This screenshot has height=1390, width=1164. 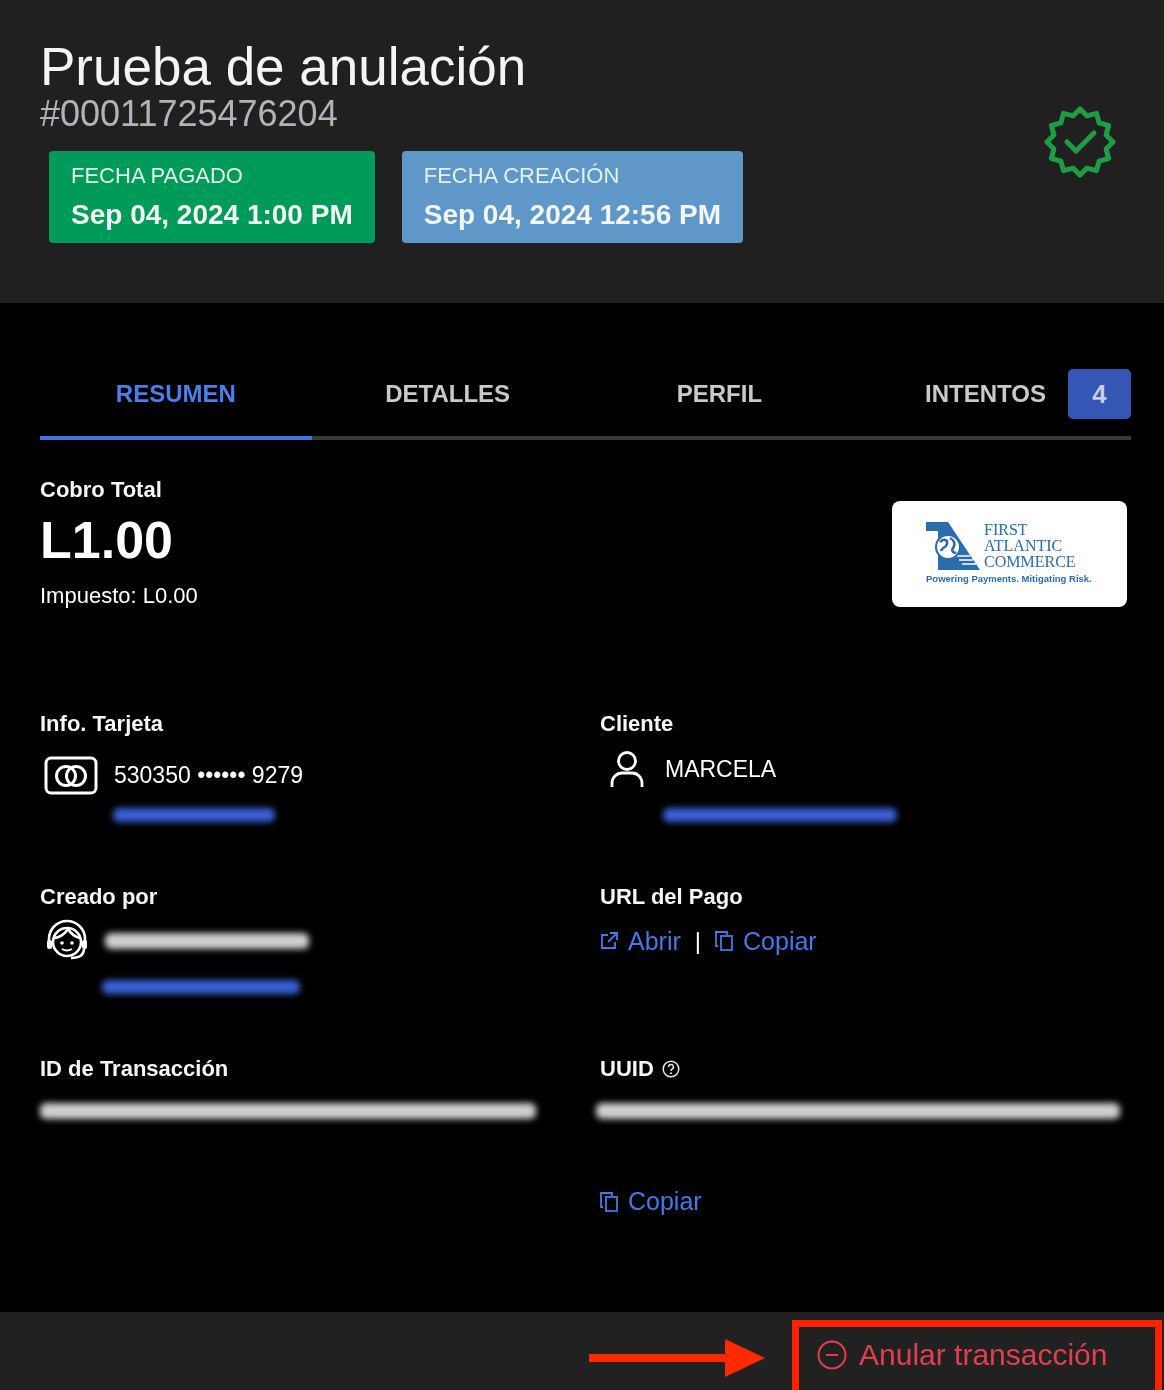 What do you see at coordinates (447, 403) in the screenshot?
I see `tab: DETALLES` at bounding box center [447, 403].